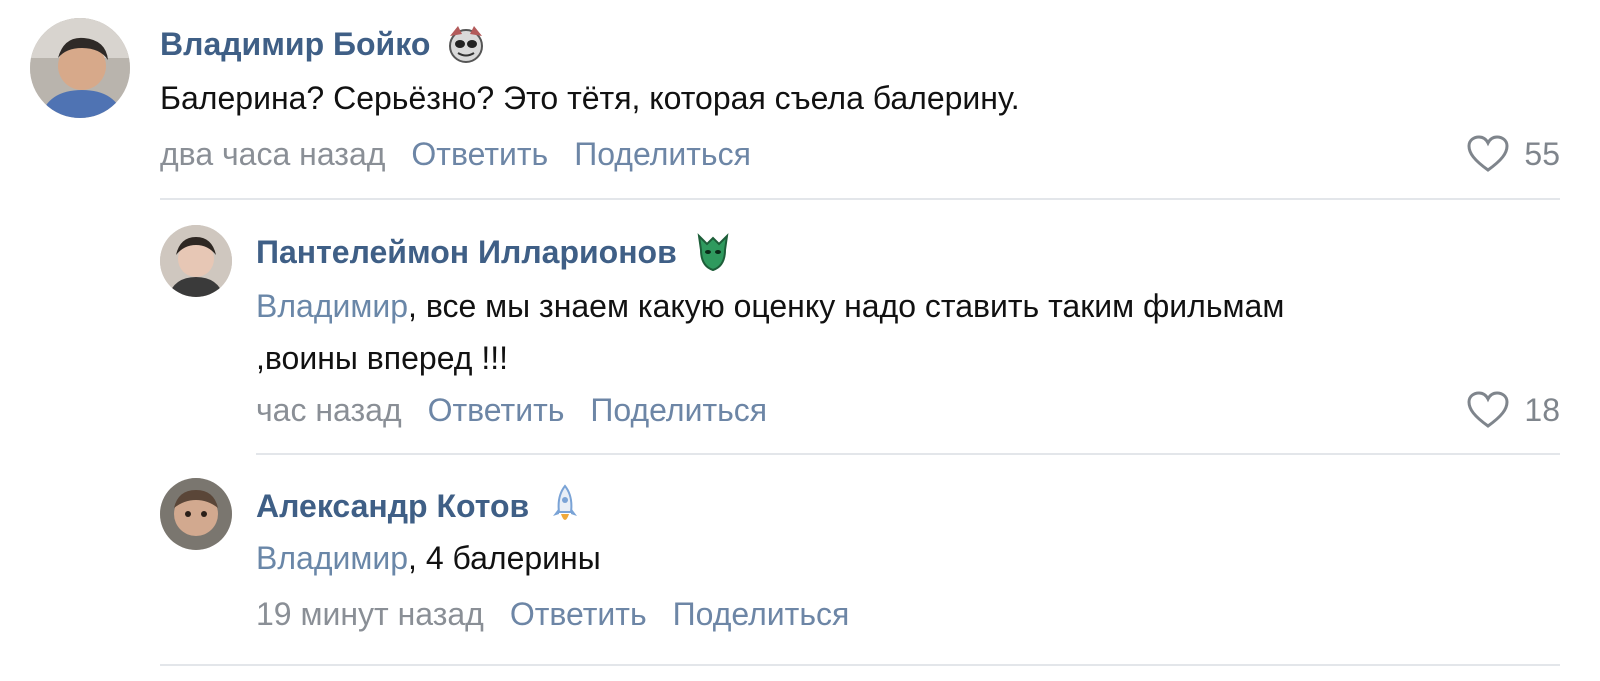 This screenshot has width=1600, height=681. What do you see at coordinates (466, 44) in the screenshot?
I see `cartoon-face-icon` at bounding box center [466, 44].